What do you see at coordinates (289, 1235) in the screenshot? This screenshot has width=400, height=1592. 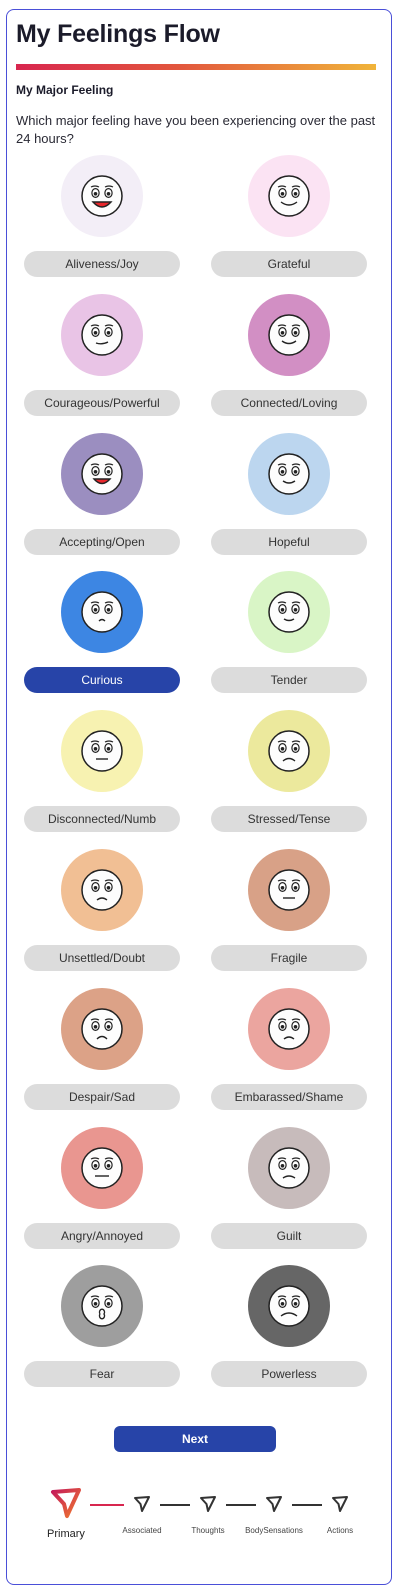 I see `feeling-label-button: Guilt` at bounding box center [289, 1235].